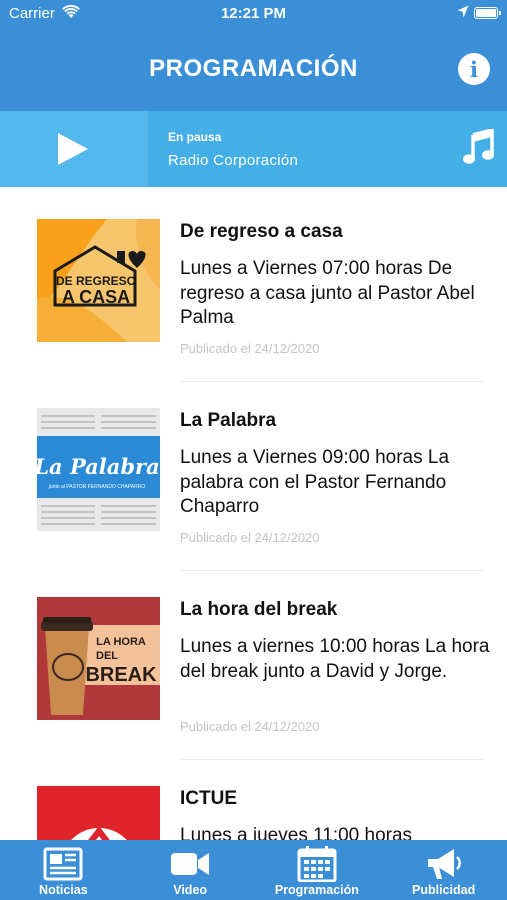  I want to click on thumb-text: DEL, so click(107, 656).